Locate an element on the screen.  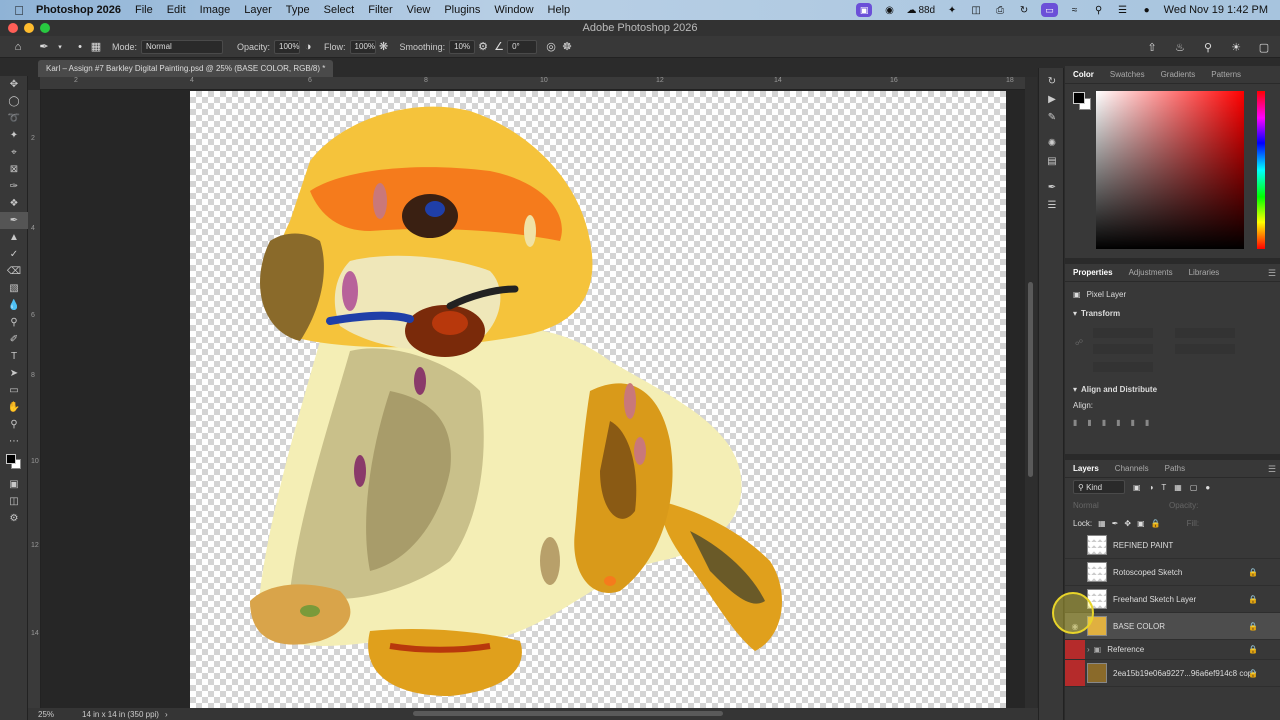
zoom-tool-icon: ⚲ is located at coordinates (14, 424).